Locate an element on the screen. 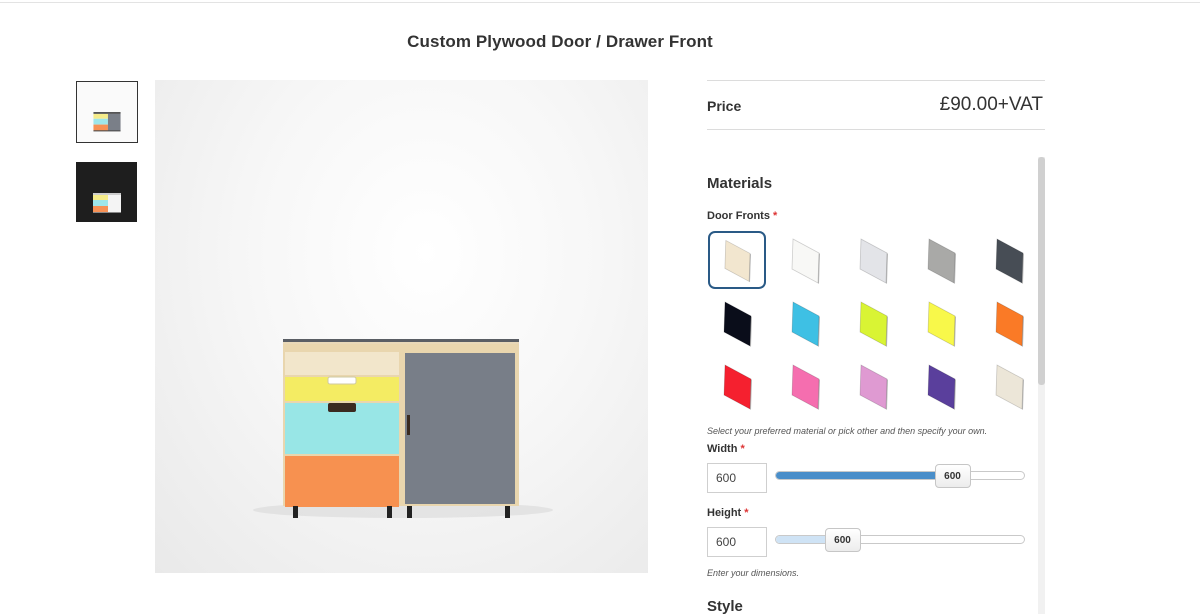 The image size is (1200, 614). page-title: Custom Plywood Door / Drawer Front is located at coordinates (560, 41).